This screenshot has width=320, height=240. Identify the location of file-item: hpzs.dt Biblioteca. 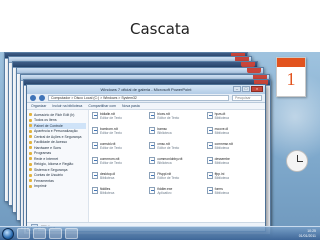
(234, 119).